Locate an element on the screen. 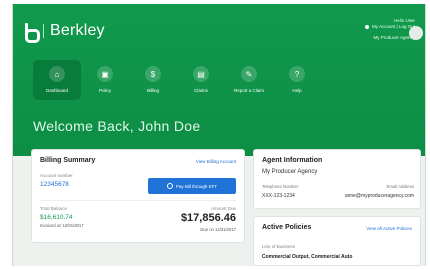 This screenshot has height=269, width=430. brand-logo: Berkley is located at coordinates (64, 32).